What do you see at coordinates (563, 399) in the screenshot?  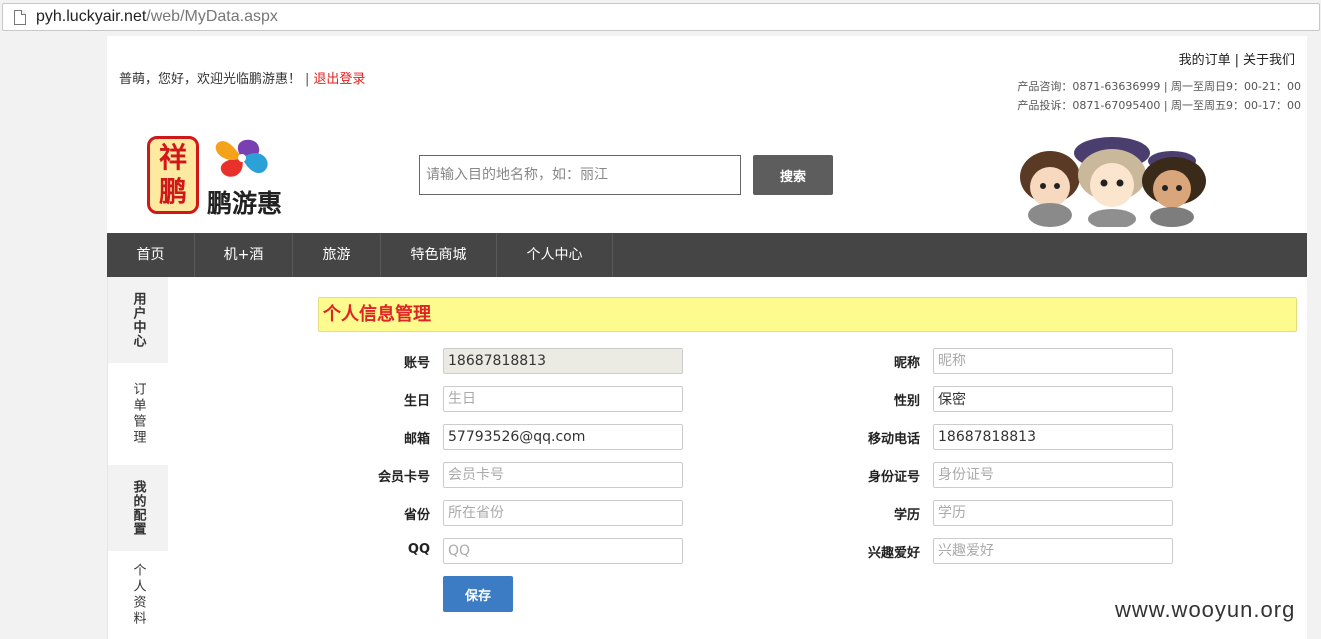 I see `birthday-field` at bounding box center [563, 399].